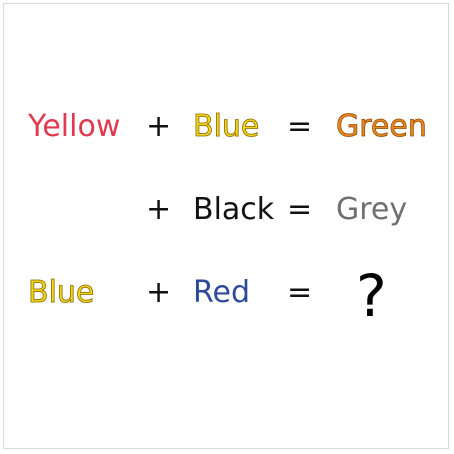  I want to click on row3-plus-sign: +, so click(159, 292).